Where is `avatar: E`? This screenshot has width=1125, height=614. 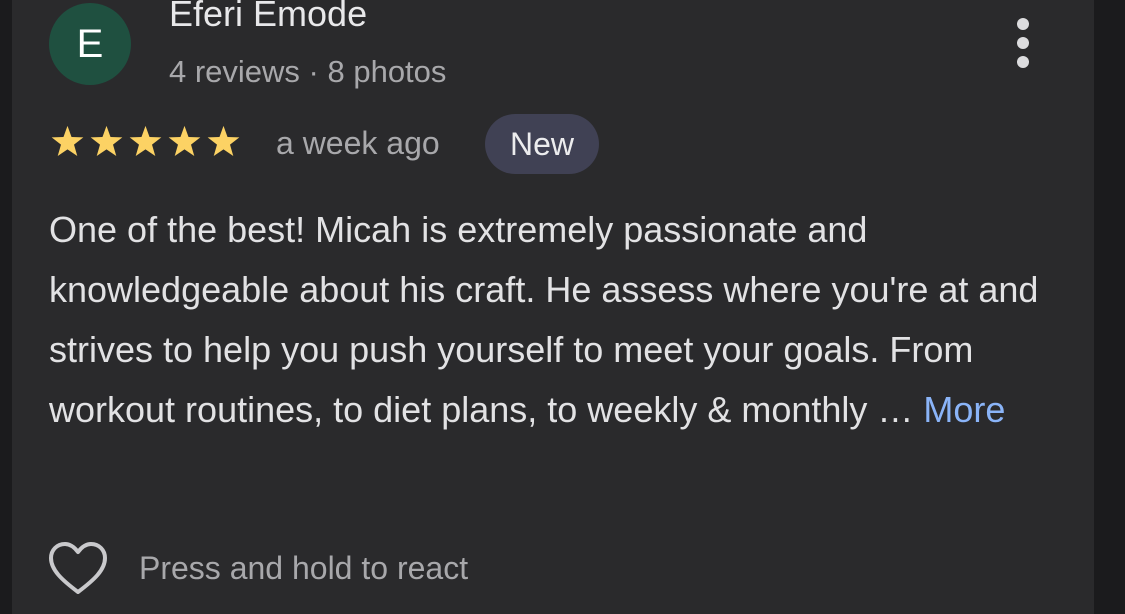 avatar: E is located at coordinates (90, 44).